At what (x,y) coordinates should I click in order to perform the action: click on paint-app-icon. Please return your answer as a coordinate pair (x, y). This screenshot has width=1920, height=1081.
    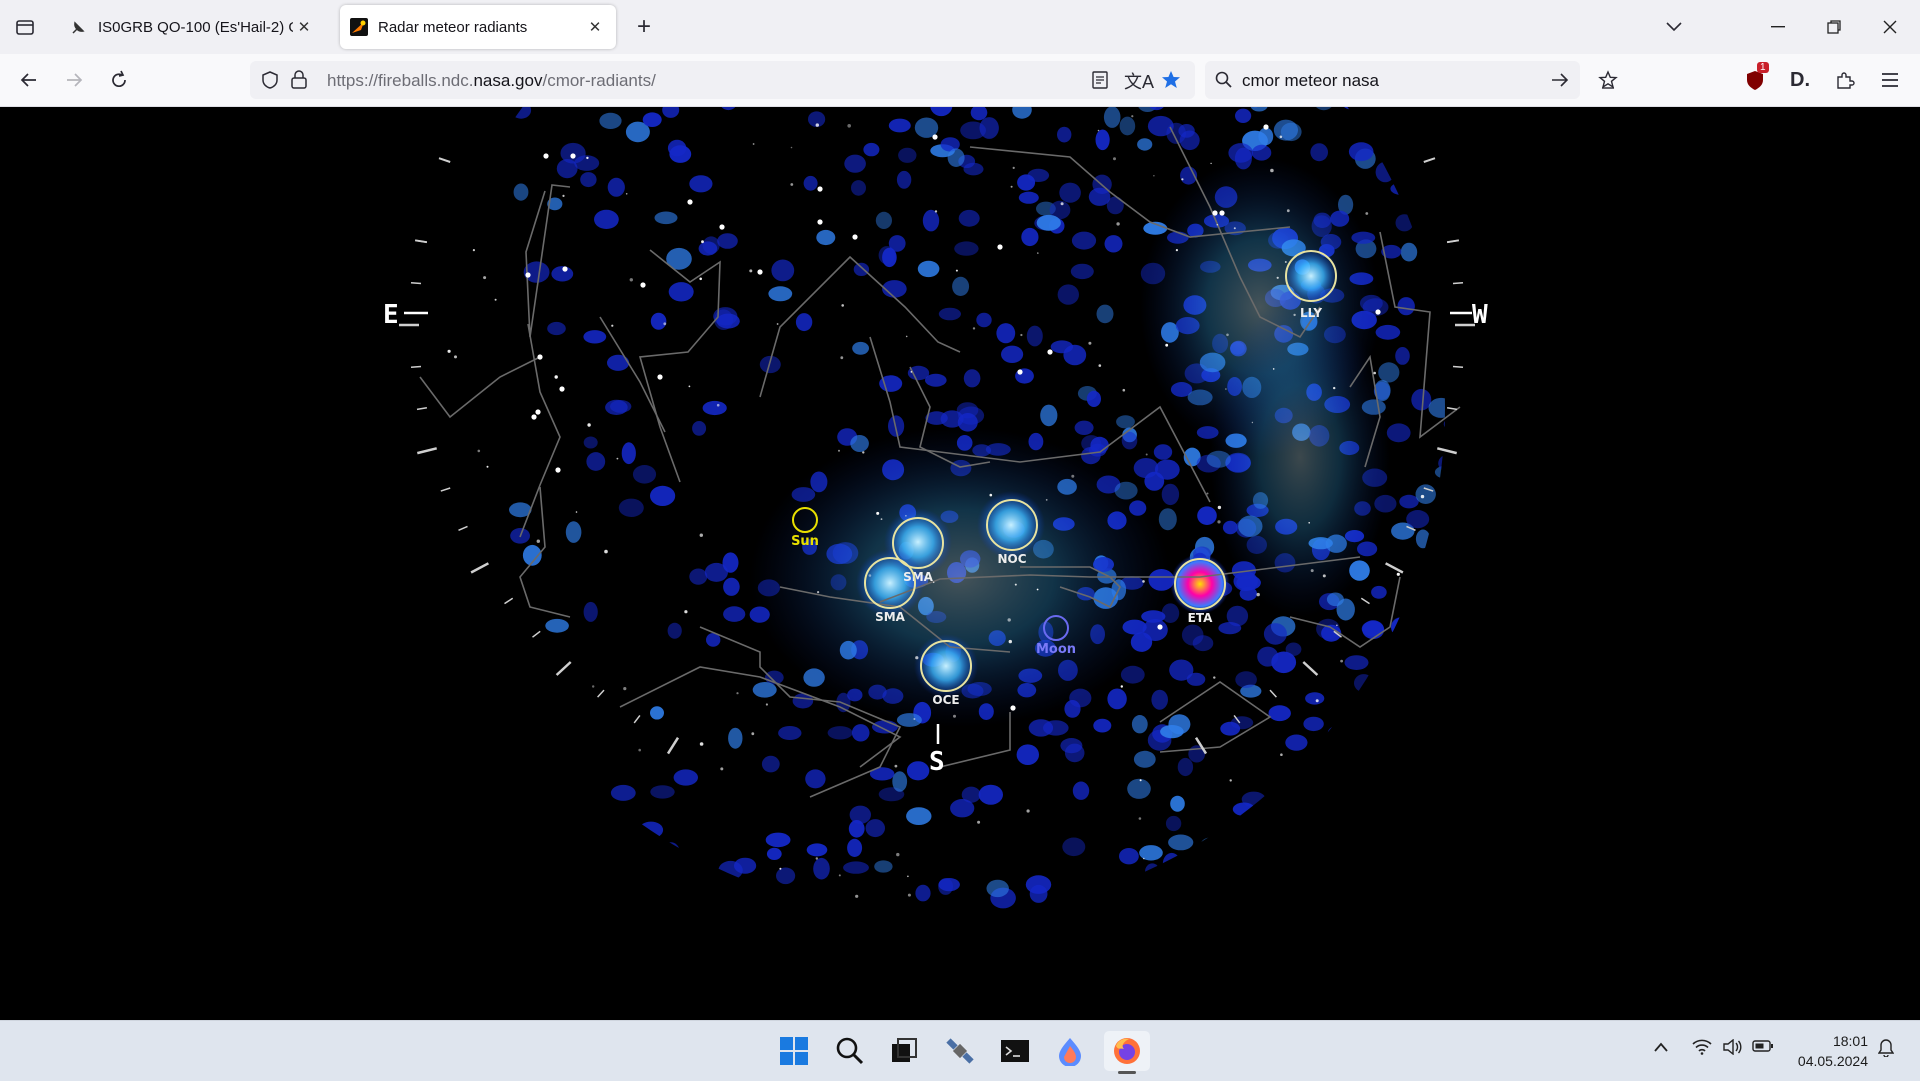
    Looking at the image, I should click on (1070, 1051).